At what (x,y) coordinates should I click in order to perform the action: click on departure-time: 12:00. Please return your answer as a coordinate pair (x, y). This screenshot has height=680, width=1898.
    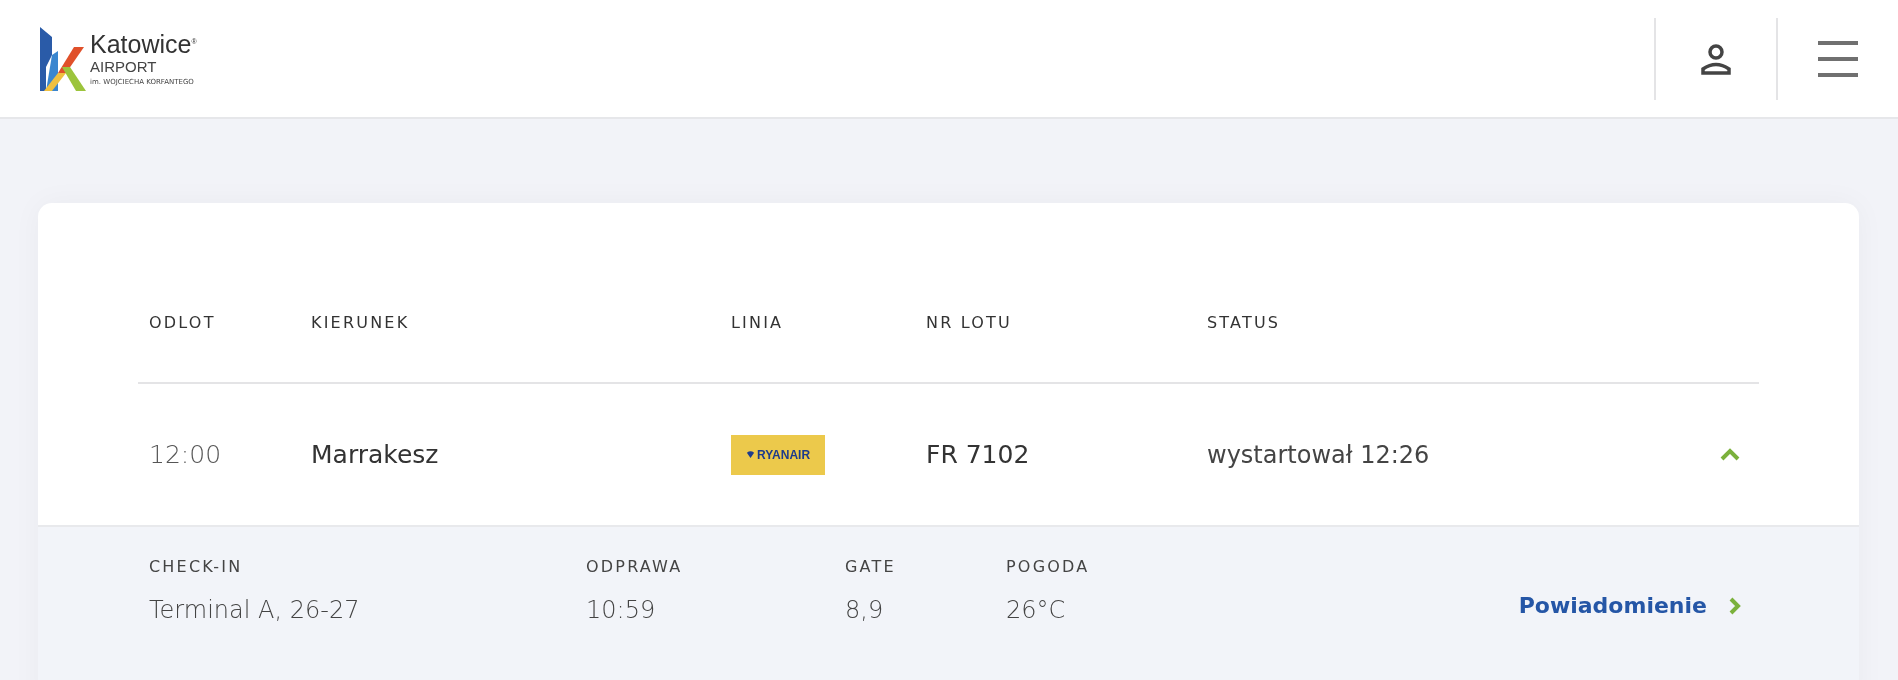
    Looking at the image, I should click on (186, 454).